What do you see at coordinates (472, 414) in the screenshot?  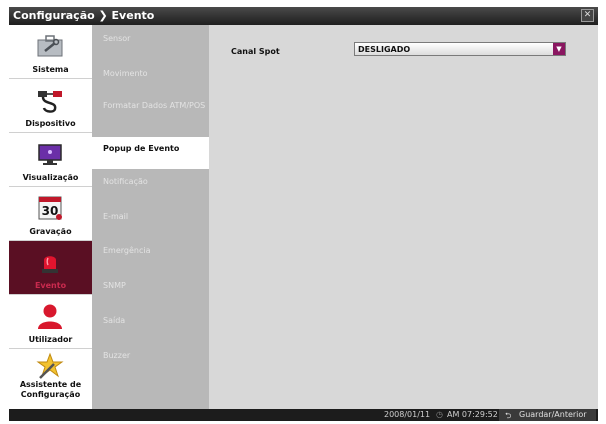 I see `status-time: AM 07:29:52` at bounding box center [472, 414].